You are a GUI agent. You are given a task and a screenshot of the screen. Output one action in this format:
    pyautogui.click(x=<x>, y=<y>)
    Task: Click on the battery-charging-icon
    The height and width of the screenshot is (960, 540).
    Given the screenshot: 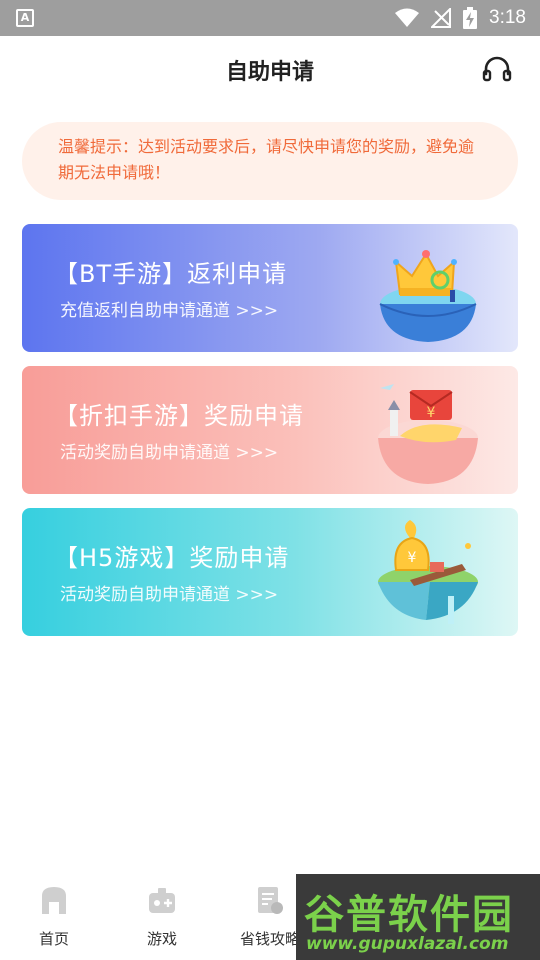 What is the action you would take?
    pyautogui.click(x=470, y=18)
    